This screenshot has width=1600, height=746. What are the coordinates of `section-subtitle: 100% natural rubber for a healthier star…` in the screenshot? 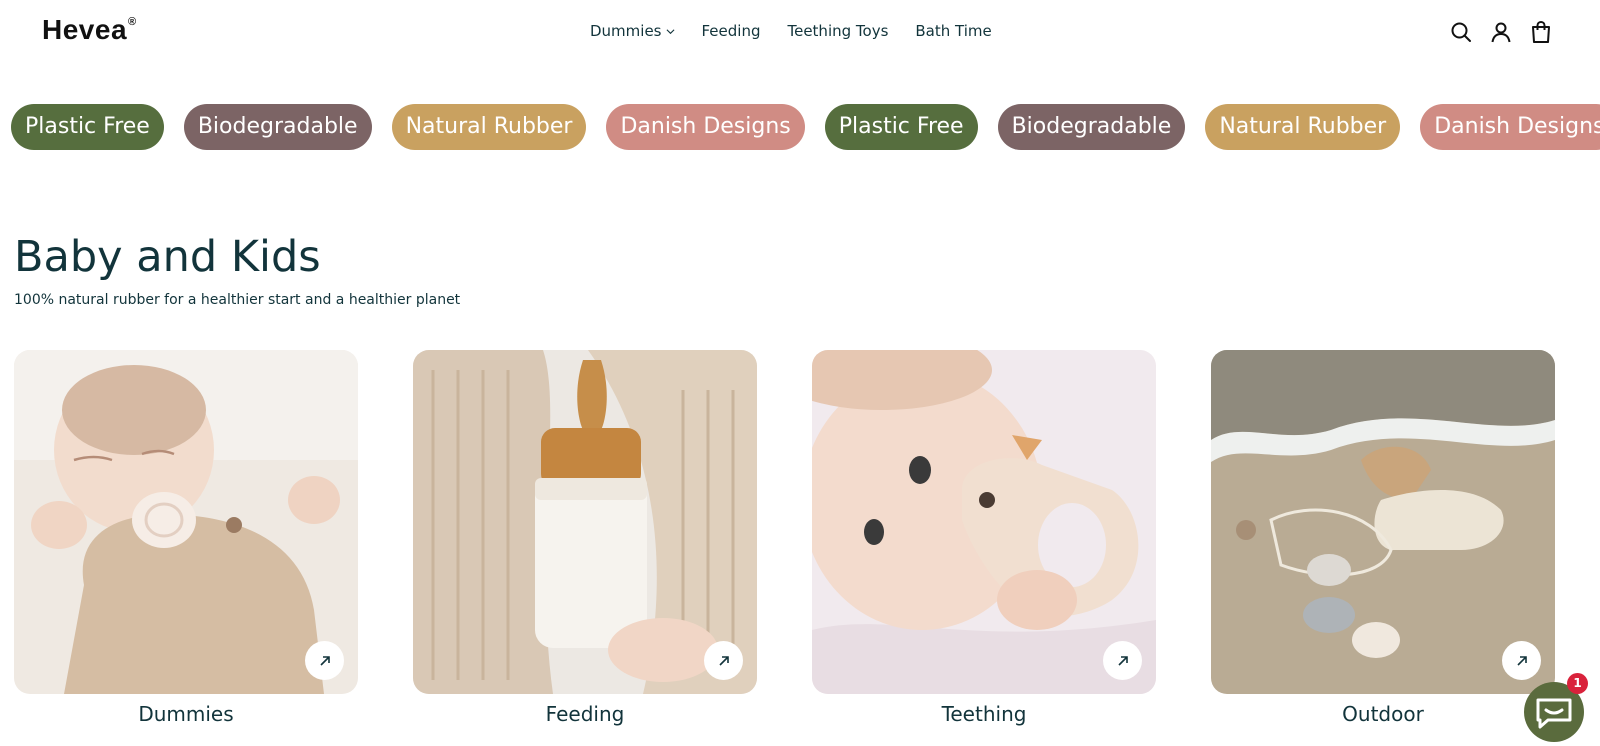 It's located at (237, 300).